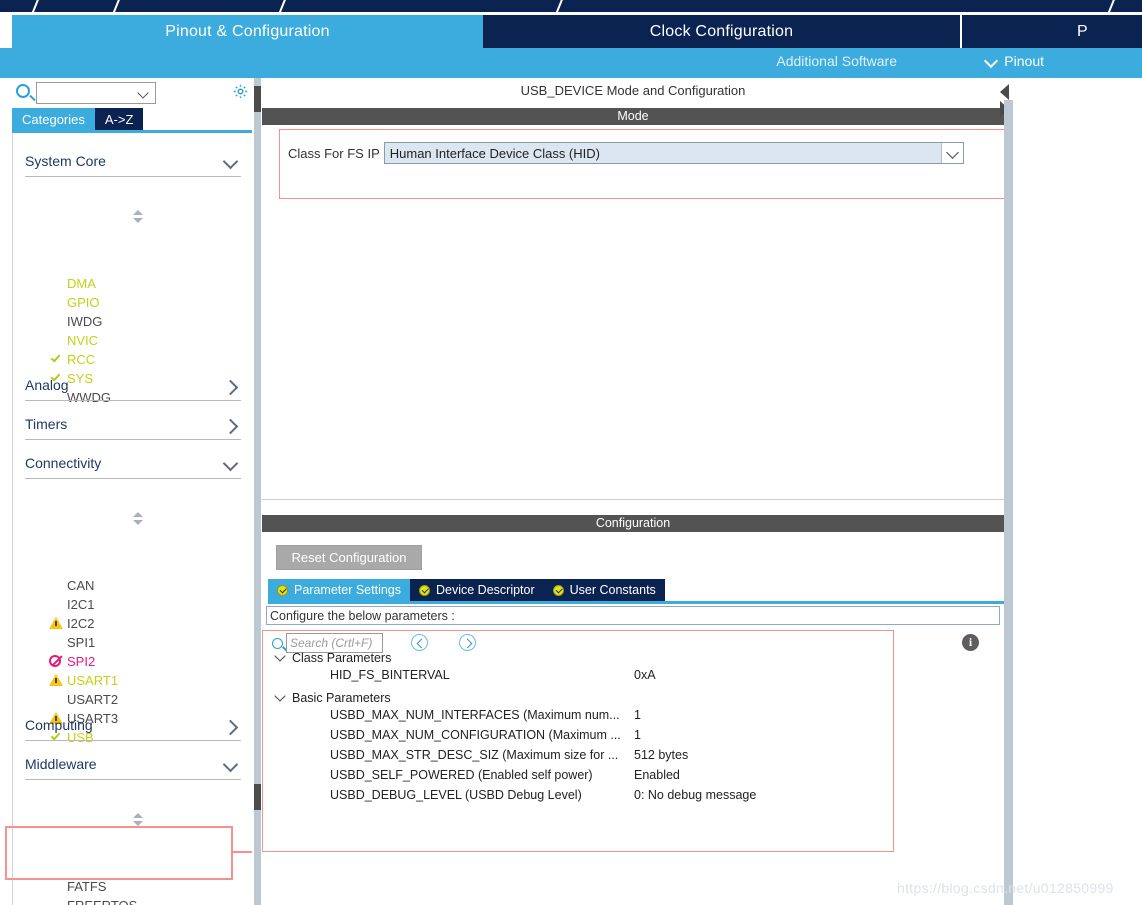 The height and width of the screenshot is (905, 1142). I want to click on tab-clock-configuration: Clock Configuration, so click(721, 31).